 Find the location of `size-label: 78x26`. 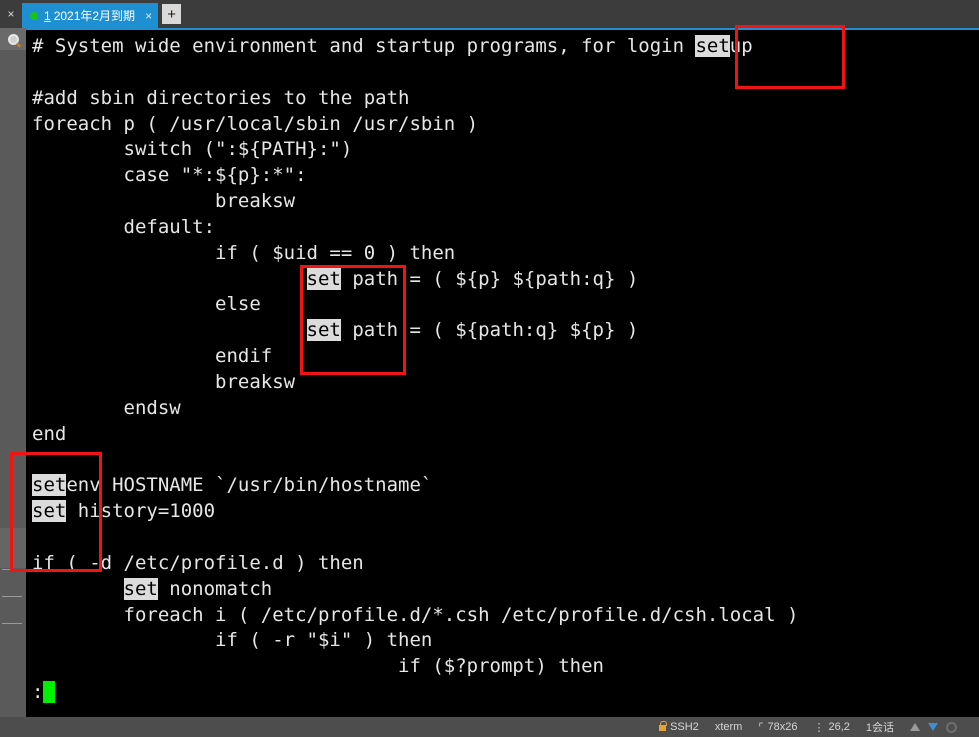

size-label: 78x26 is located at coordinates (782, 727).